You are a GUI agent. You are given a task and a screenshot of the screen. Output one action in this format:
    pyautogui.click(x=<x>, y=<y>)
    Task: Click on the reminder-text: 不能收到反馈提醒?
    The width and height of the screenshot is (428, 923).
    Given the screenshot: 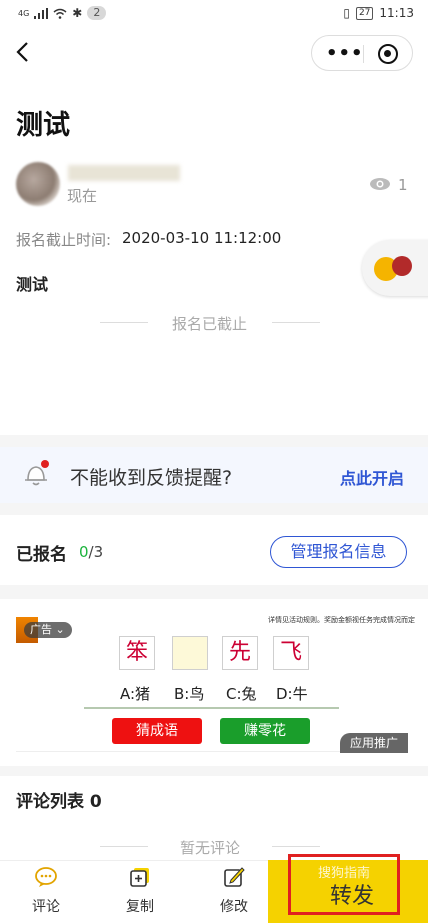 What is the action you would take?
    pyautogui.click(x=151, y=478)
    